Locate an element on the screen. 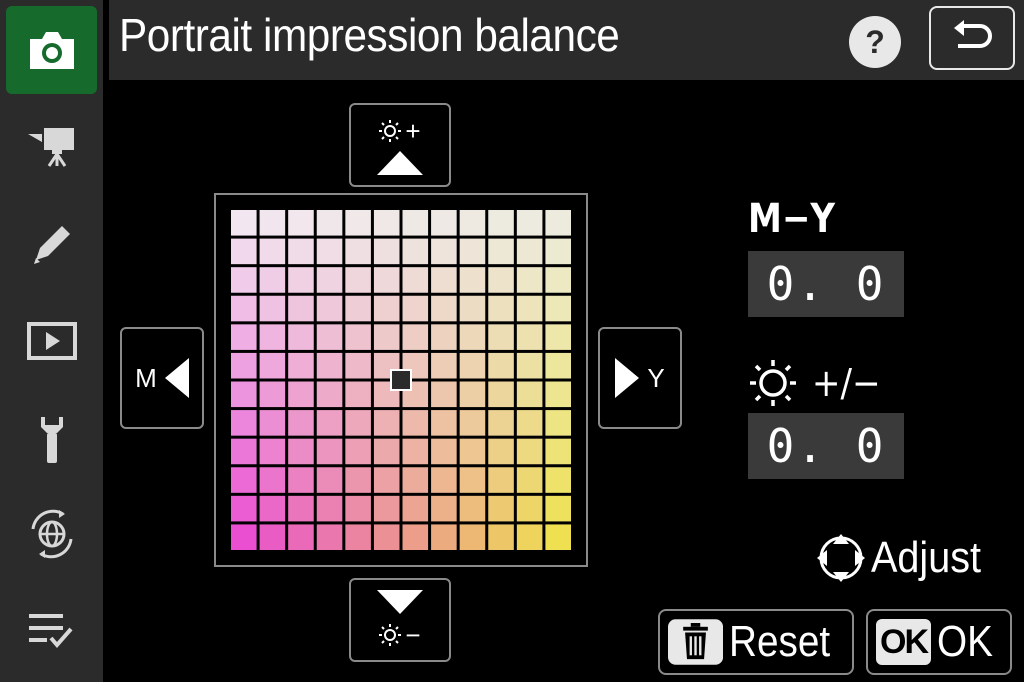  brightness-down-button: − is located at coordinates (400, 620).